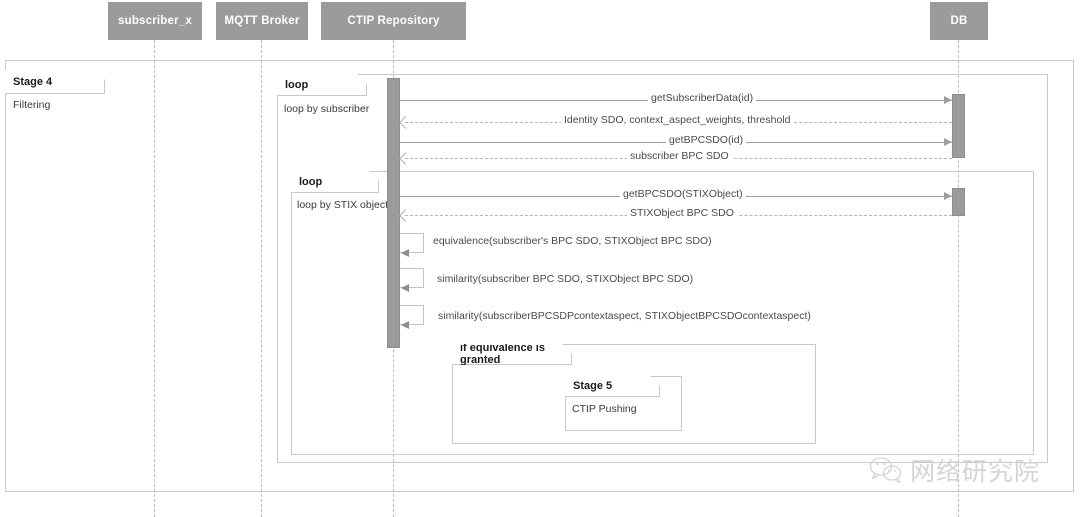  I want to click on message-label-stixobject-bpc-sdo-return: STIXObject BPC SDO, so click(682, 213).